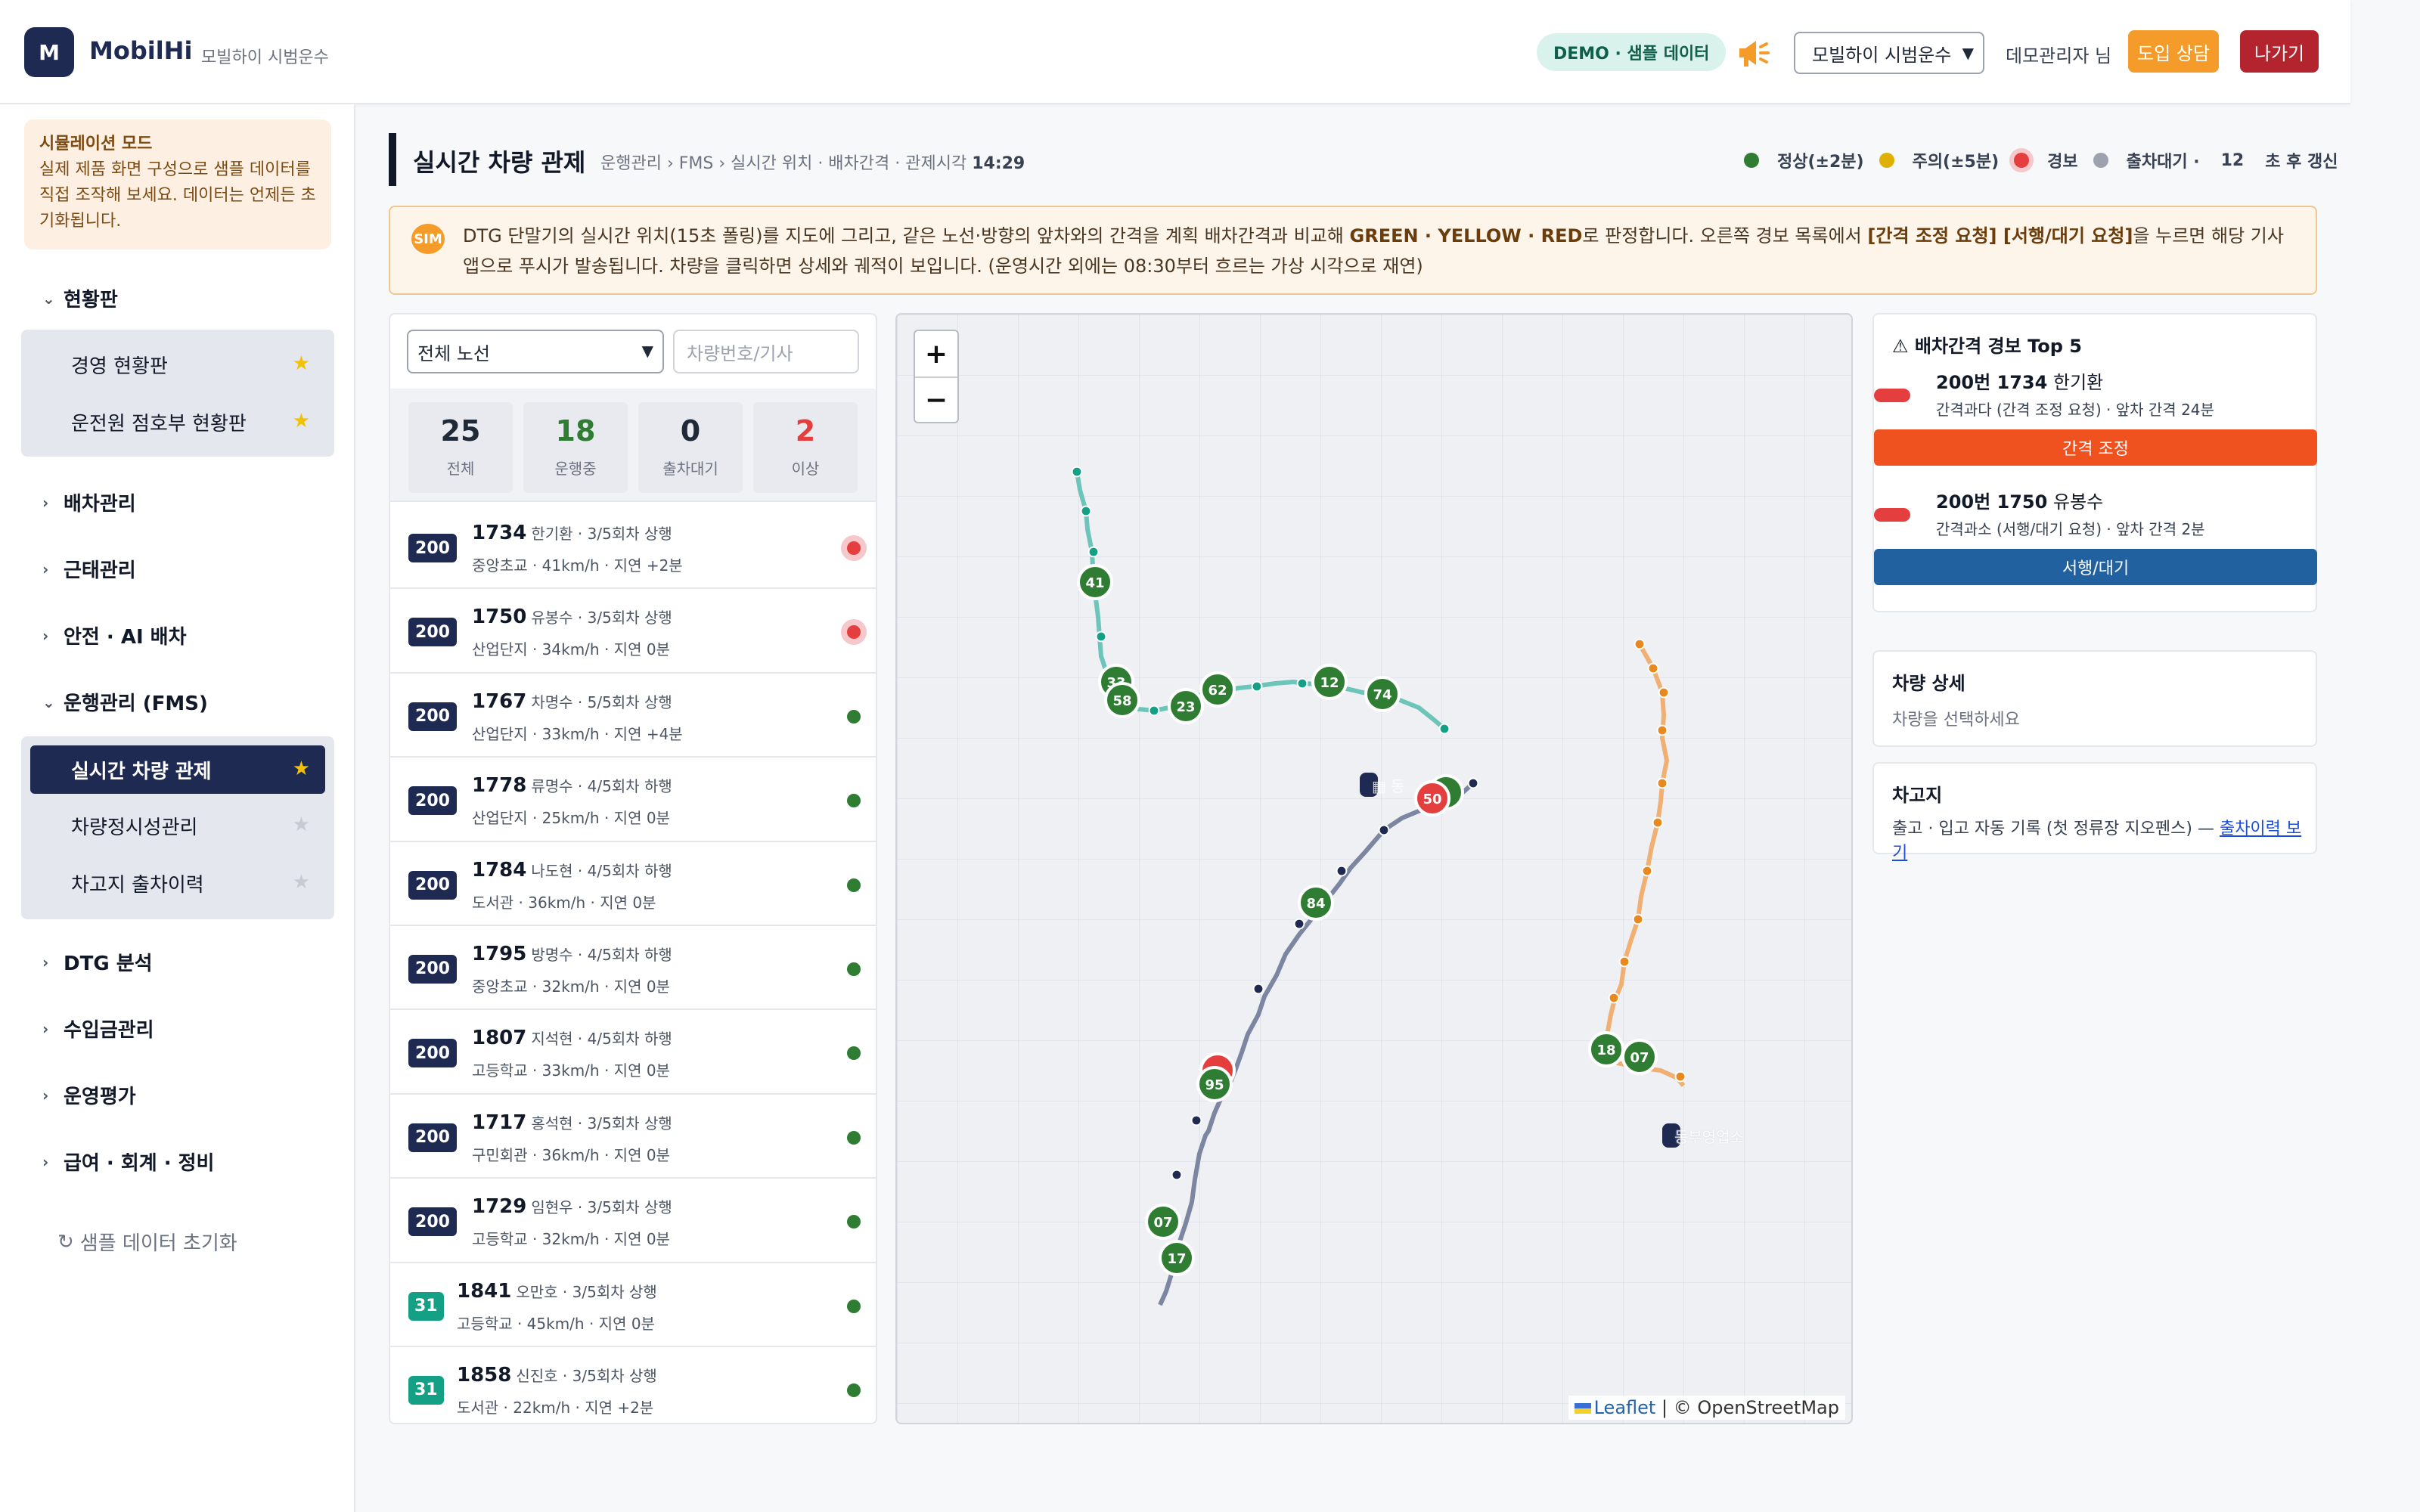 The height and width of the screenshot is (1512, 2420). I want to click on vehicle-marker: 12, so click(1329, 682).